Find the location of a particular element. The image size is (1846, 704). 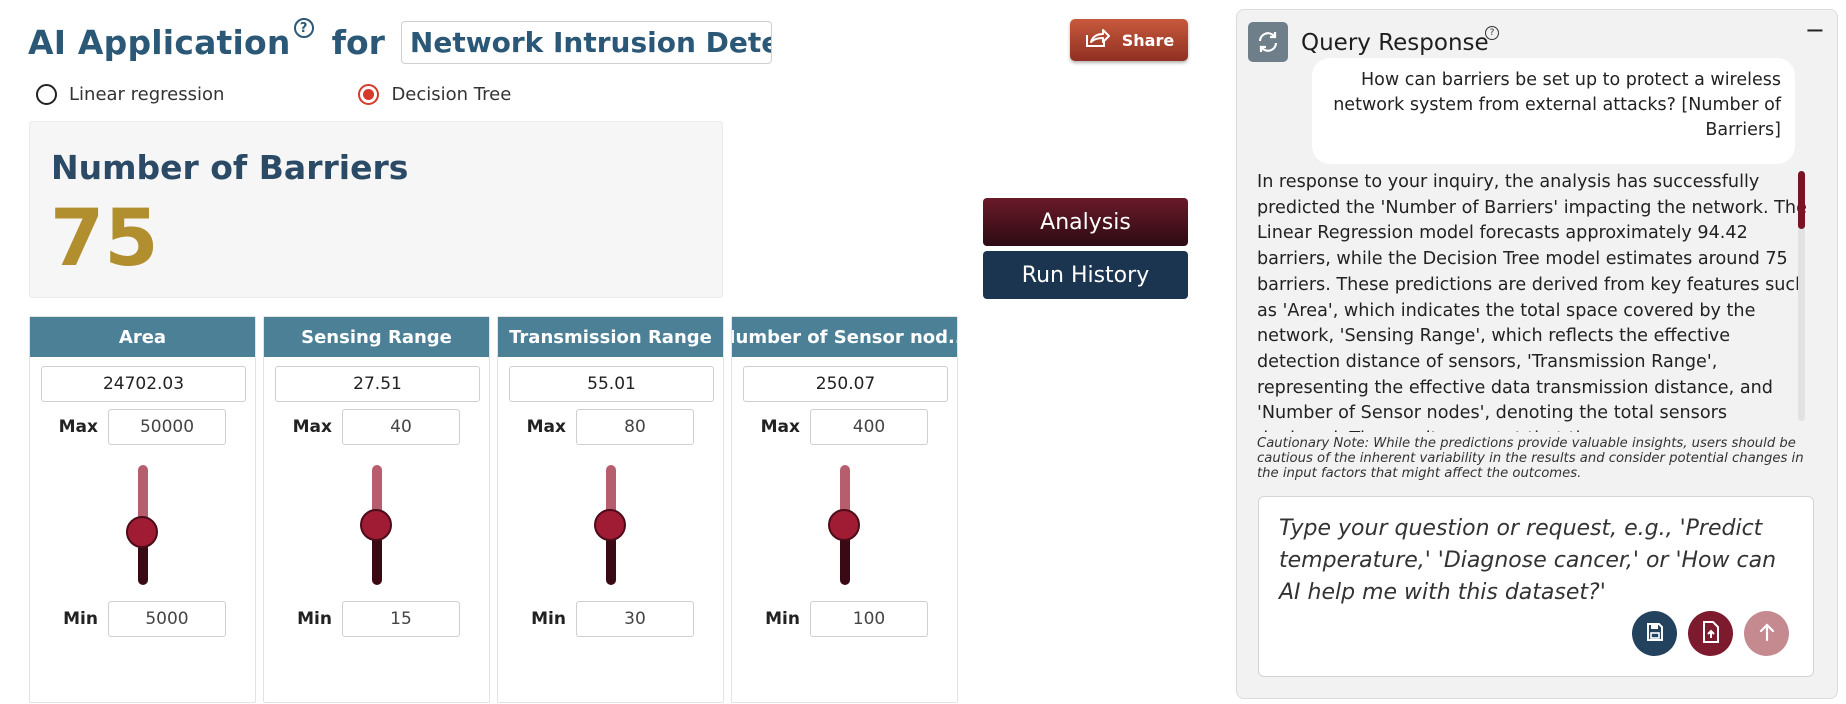

max-row: Max 400 is located at coordinates (844, 427).